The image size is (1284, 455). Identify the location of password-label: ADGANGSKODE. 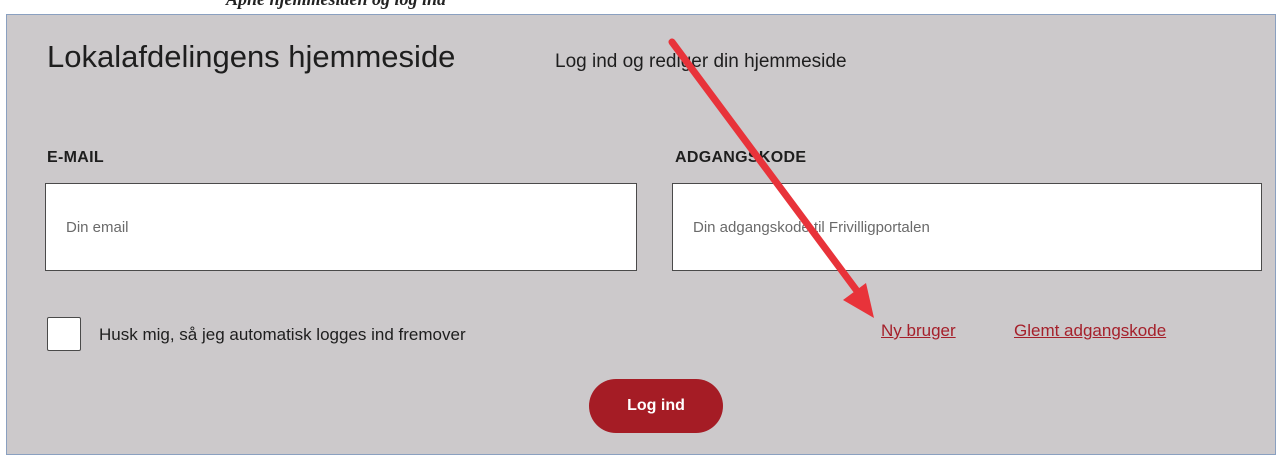
(741, 157).